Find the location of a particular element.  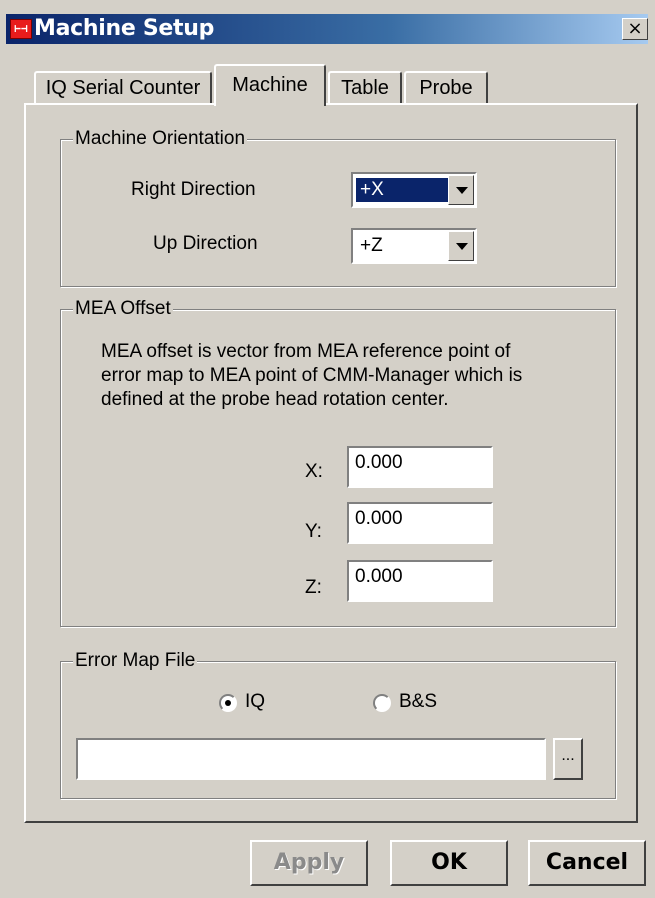

app-icon: ⊢⊣ is located at coordinates (21, 29).